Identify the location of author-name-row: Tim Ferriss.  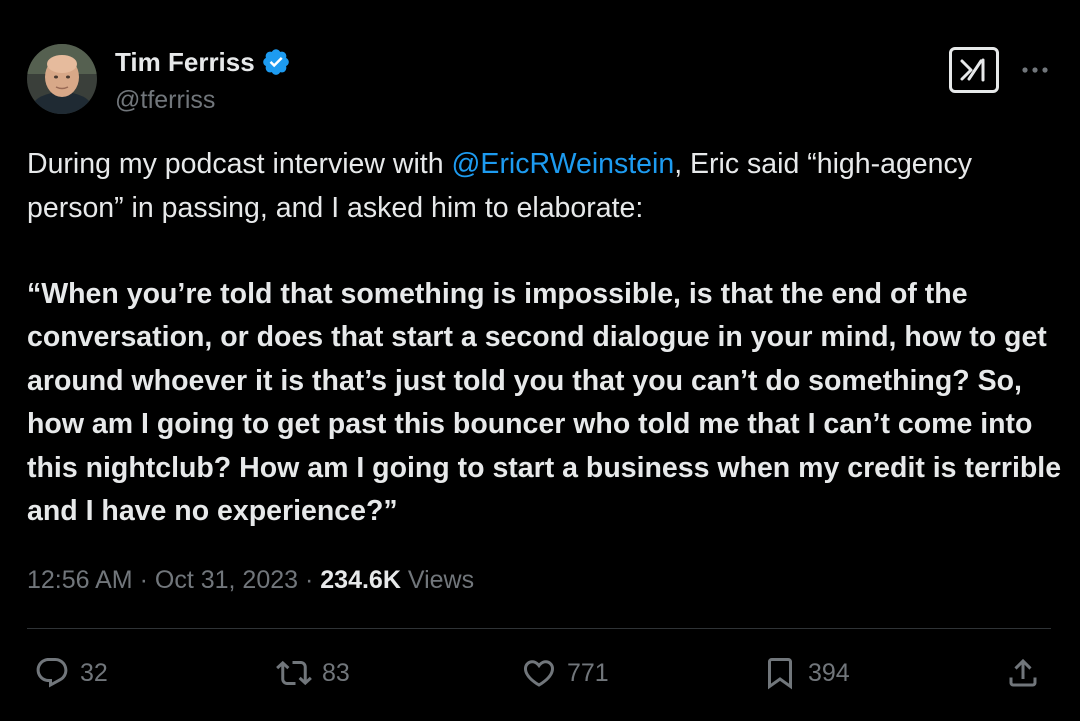
(203, 62).